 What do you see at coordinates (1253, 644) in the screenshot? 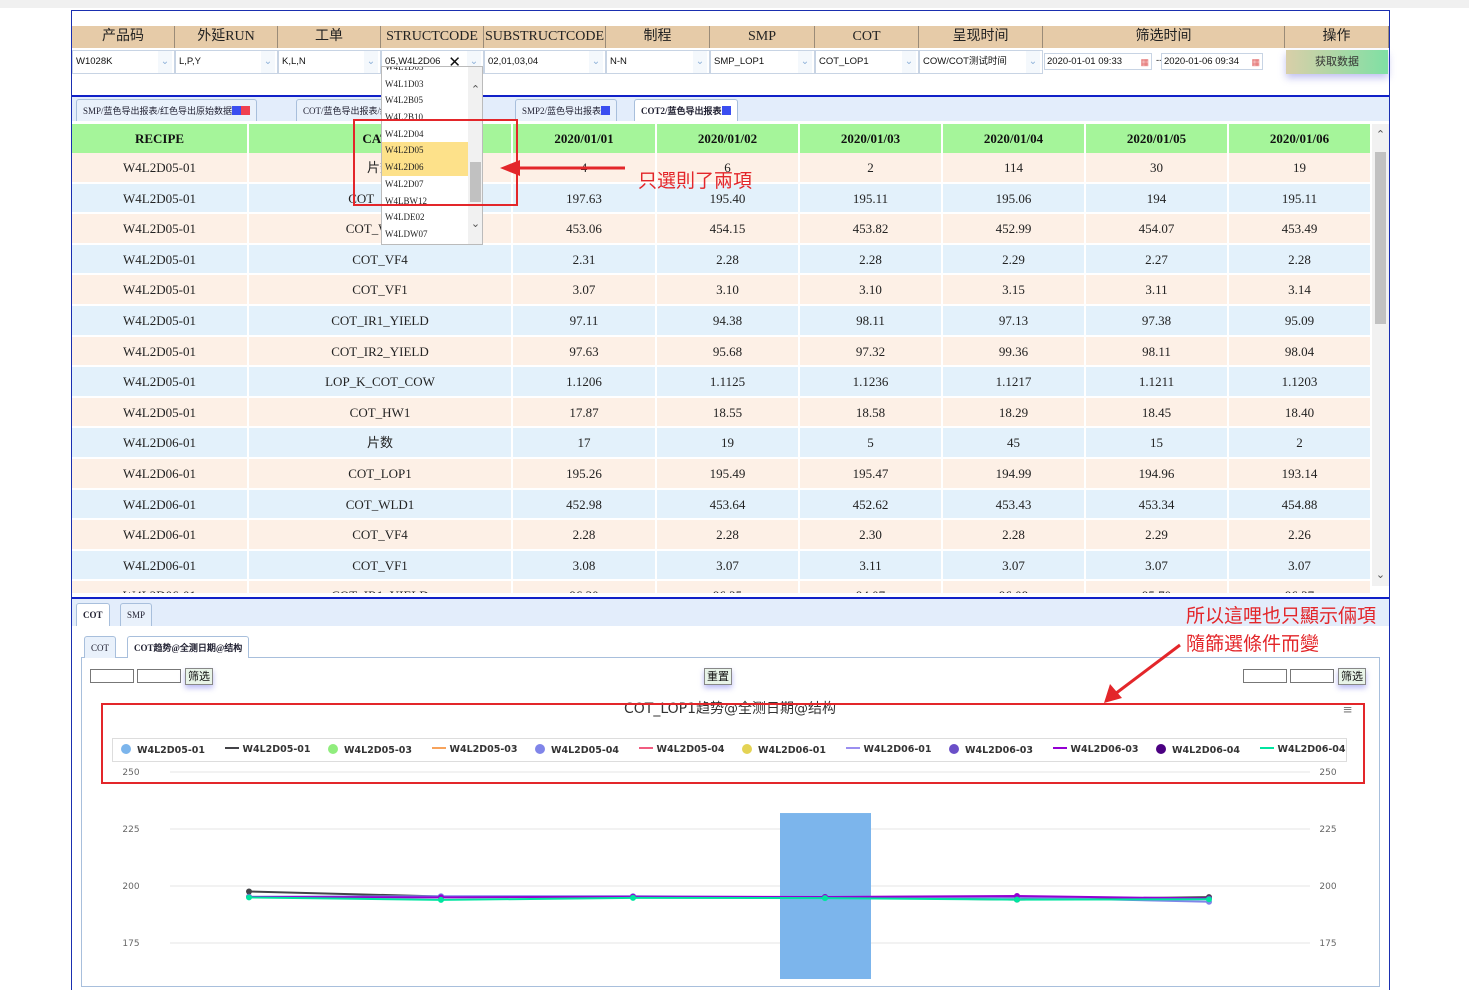
I see `annotation-chart-note-2: 隨篩選條件而變` at bounding box center [1253, 644].